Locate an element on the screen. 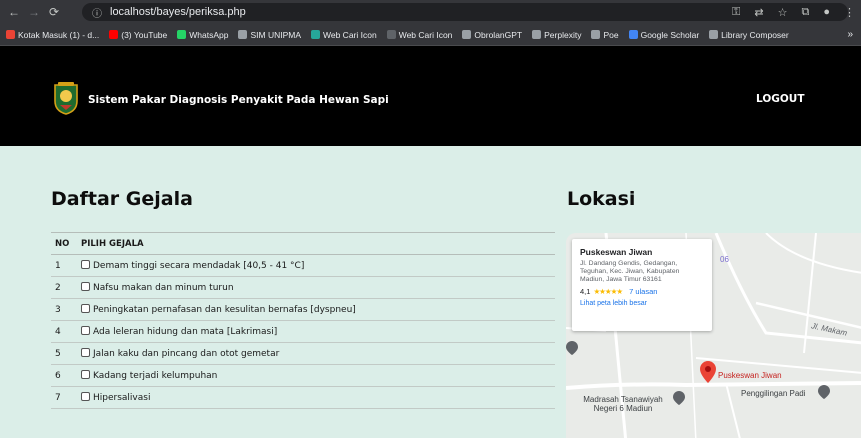  row-number: 7 is located at coordinates (66, 397).